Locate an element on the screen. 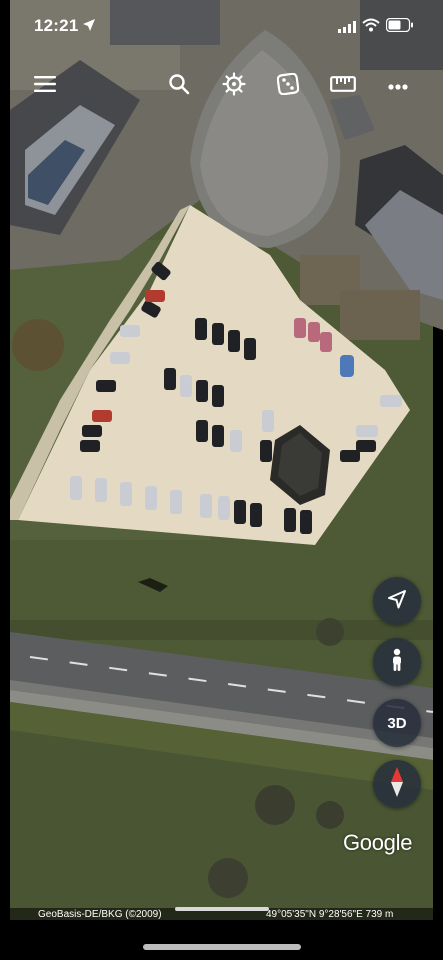  toggle-3d-label: 3D is located at coordinates (397, 723).